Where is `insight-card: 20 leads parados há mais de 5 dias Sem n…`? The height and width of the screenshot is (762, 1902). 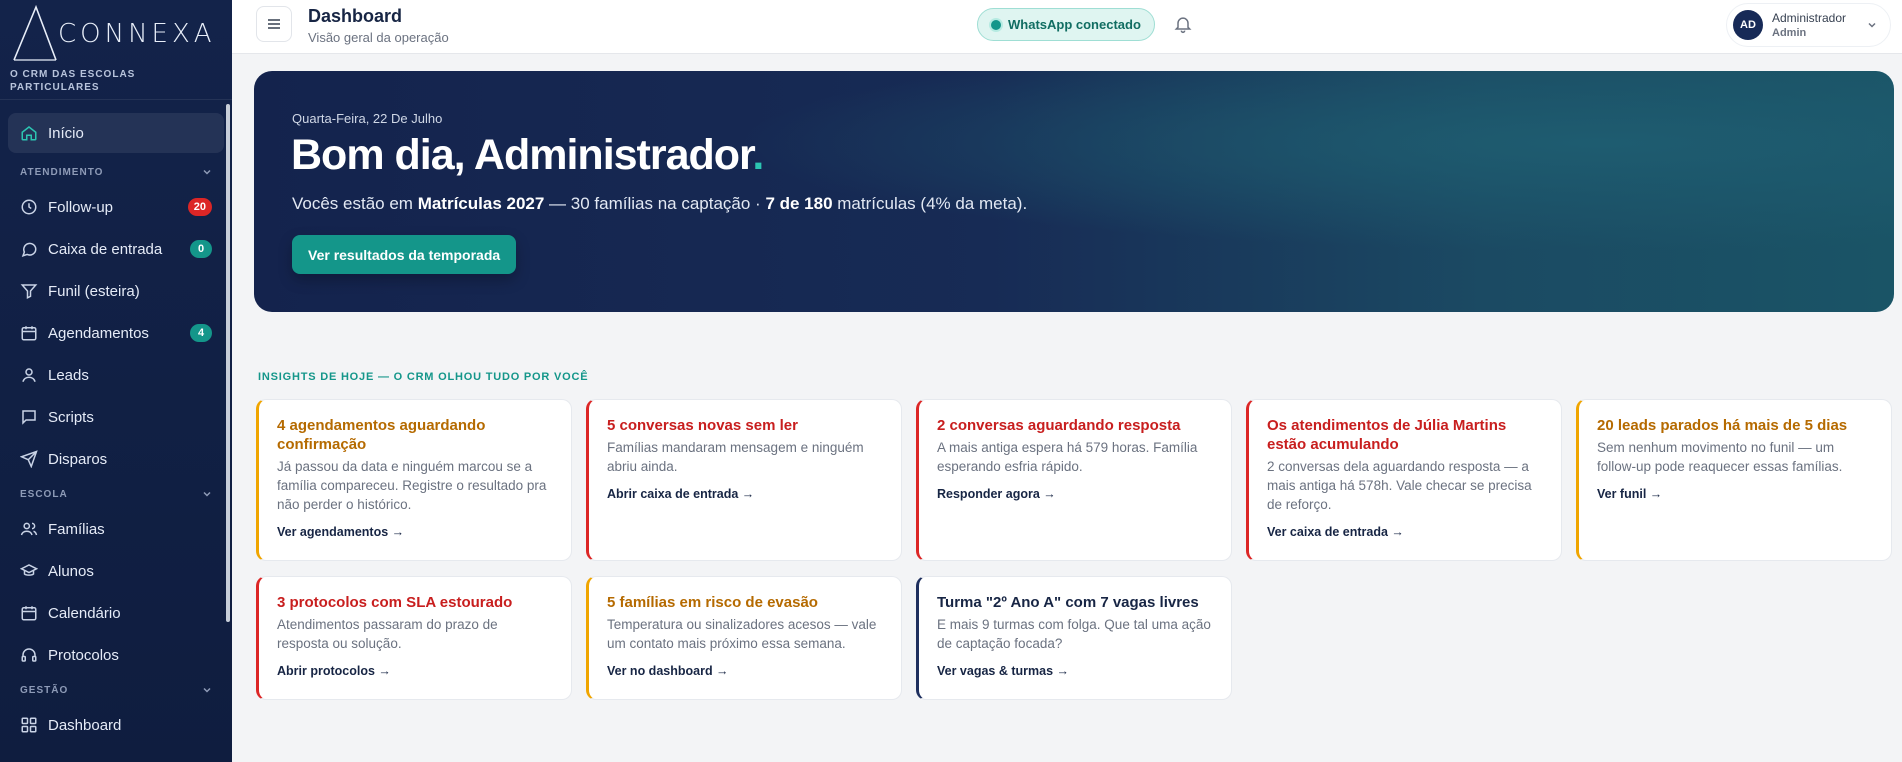
insight-card: 20 leads parados há mais de 5 dias Sem n… is located at coordinates (1734, 480).